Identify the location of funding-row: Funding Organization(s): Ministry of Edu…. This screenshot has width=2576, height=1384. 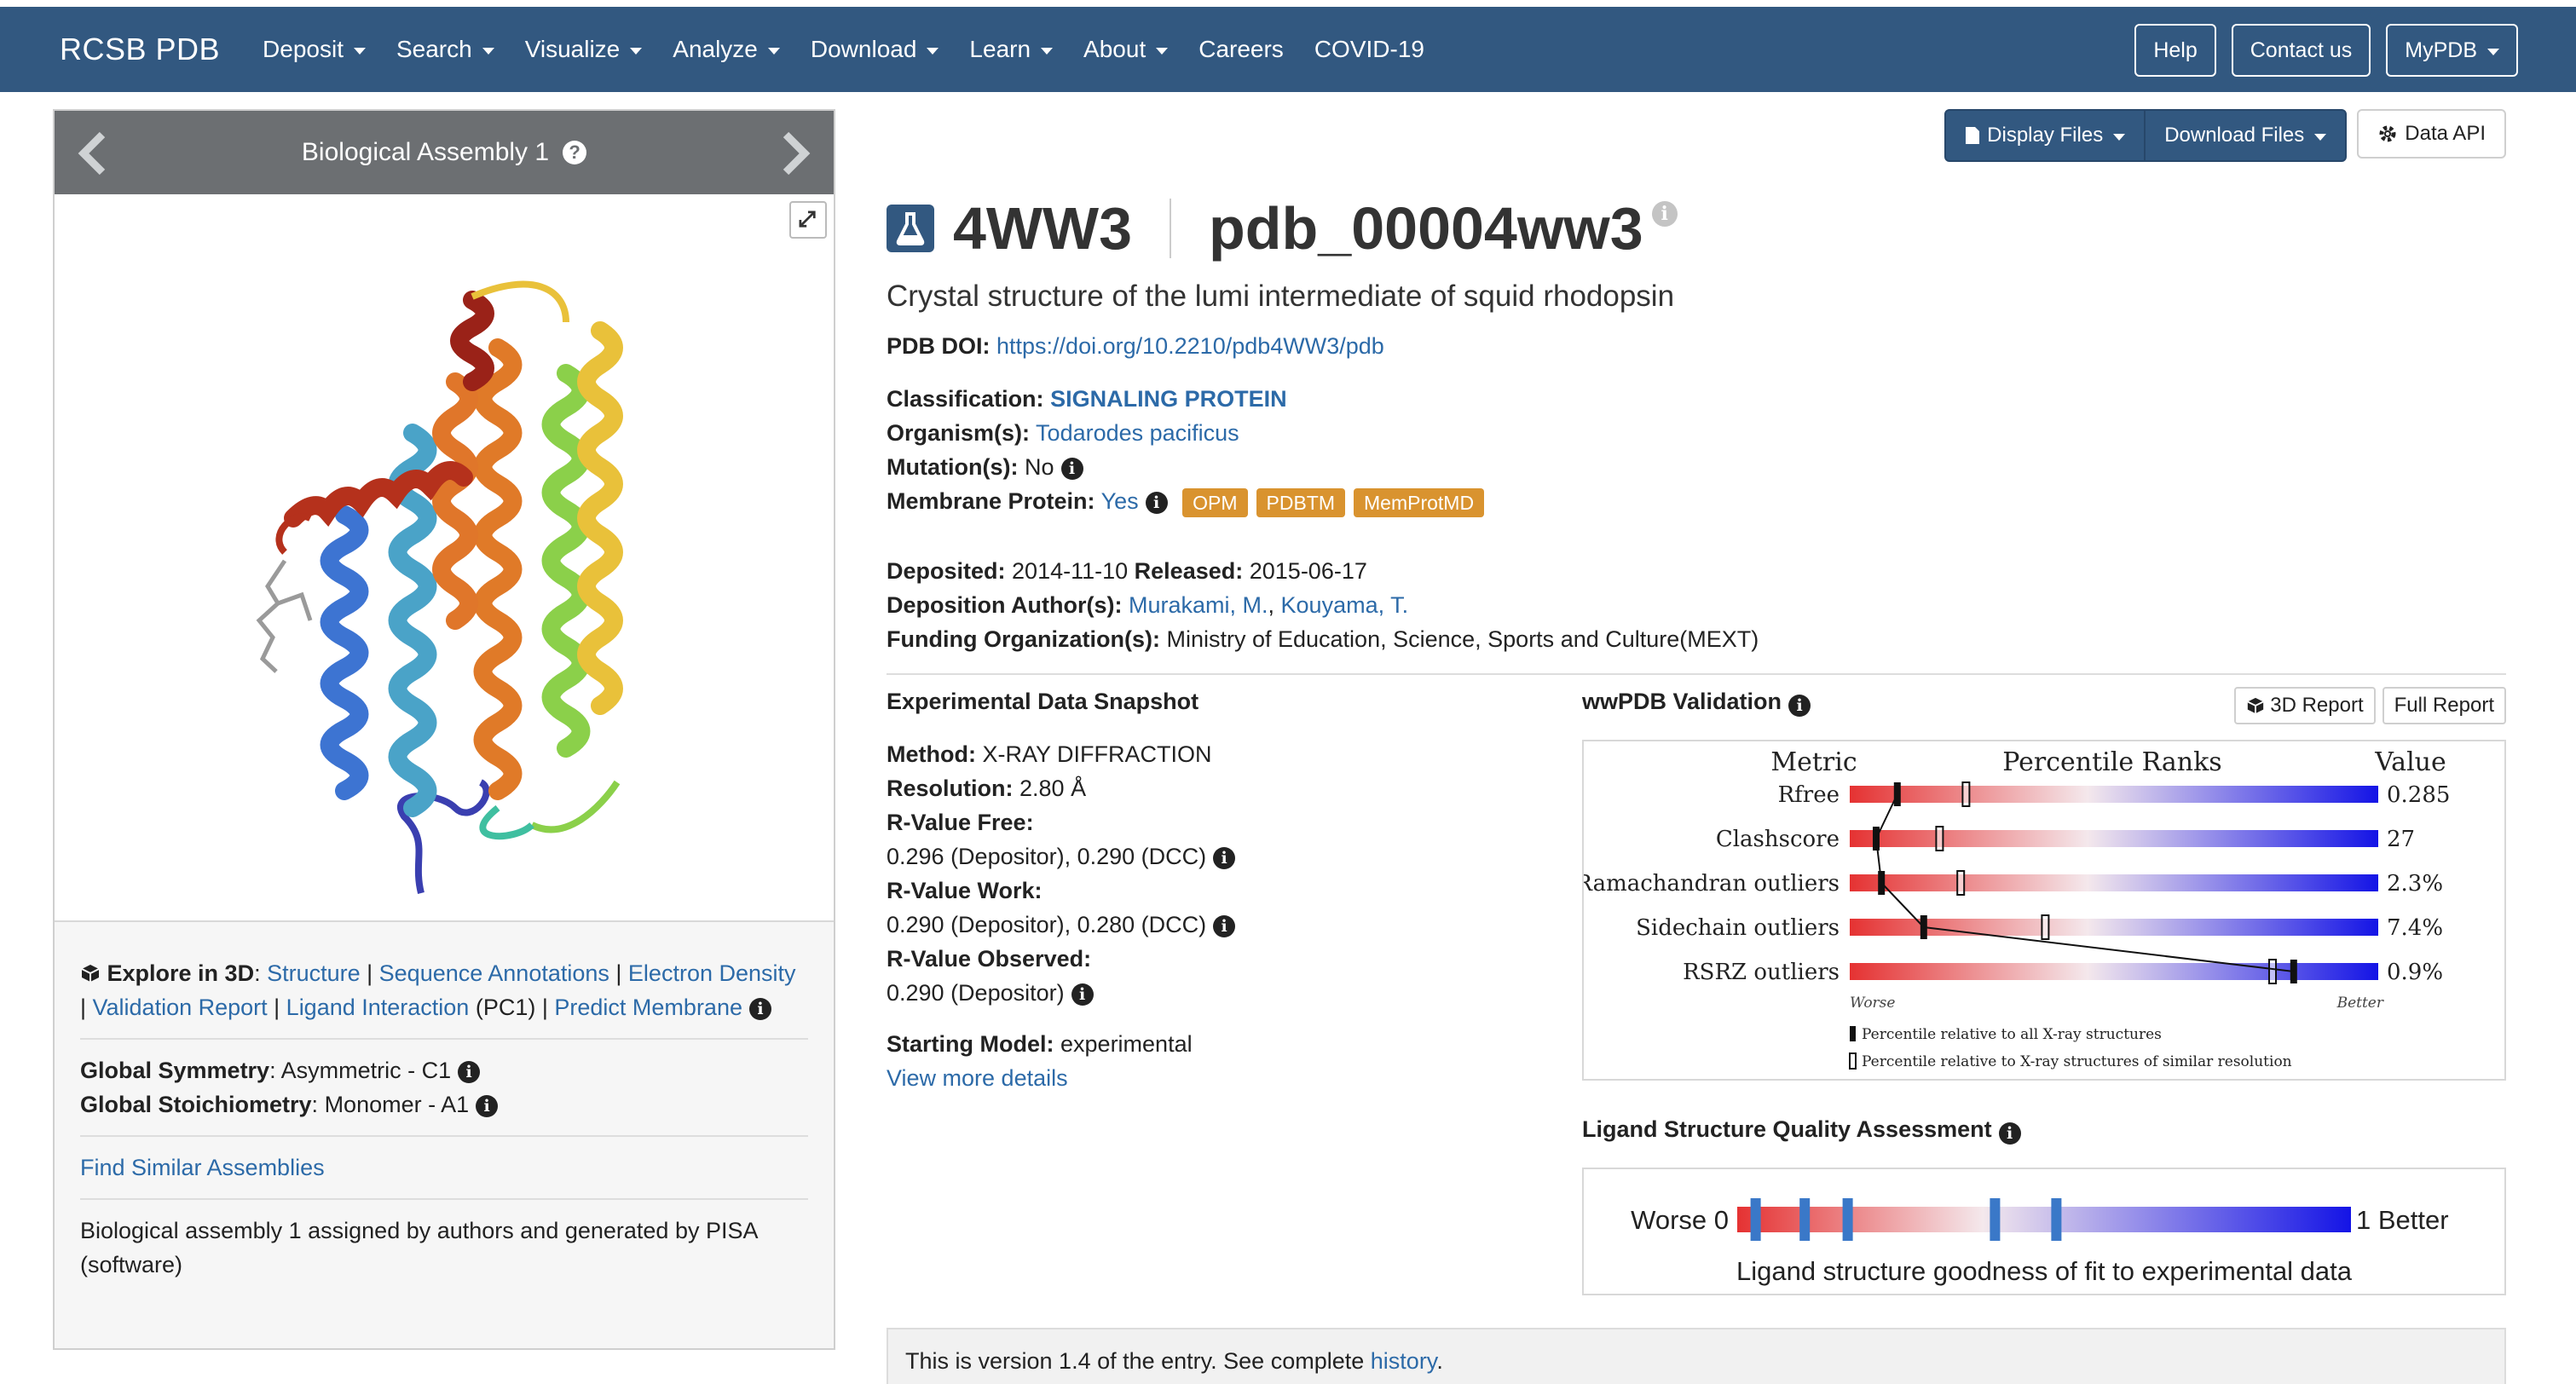
(1696, 639).